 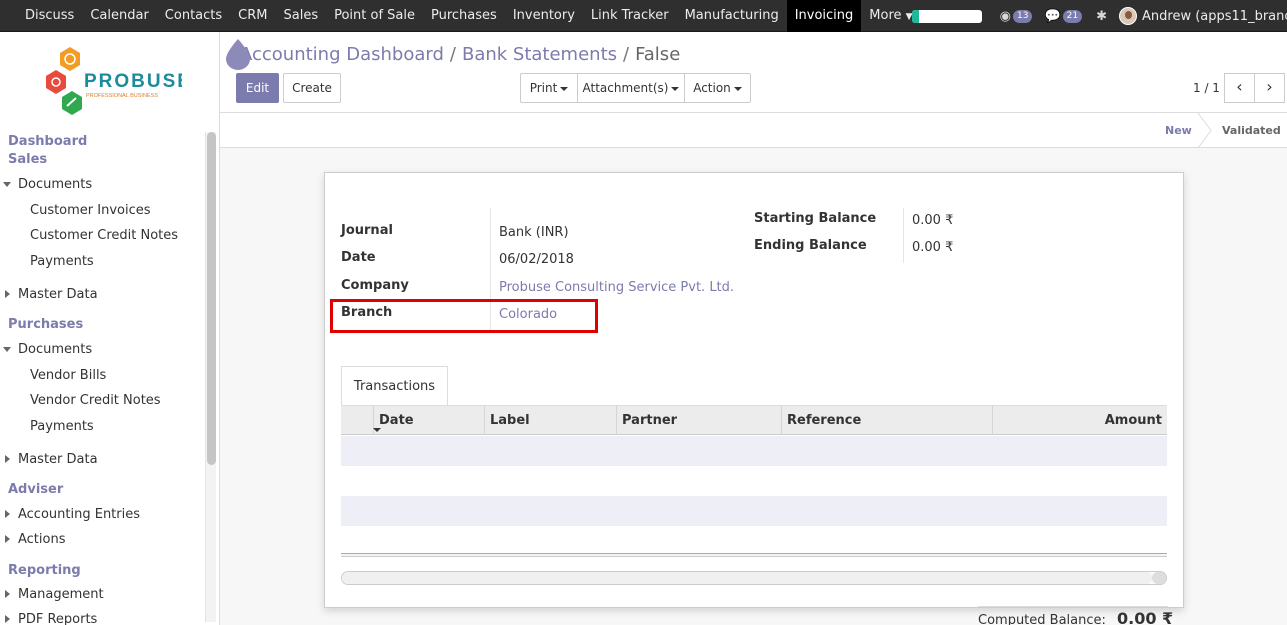 I want to click on sidebar-vendor-credit-notes: Vendor Credit Notes, so click(x=95, y=400).